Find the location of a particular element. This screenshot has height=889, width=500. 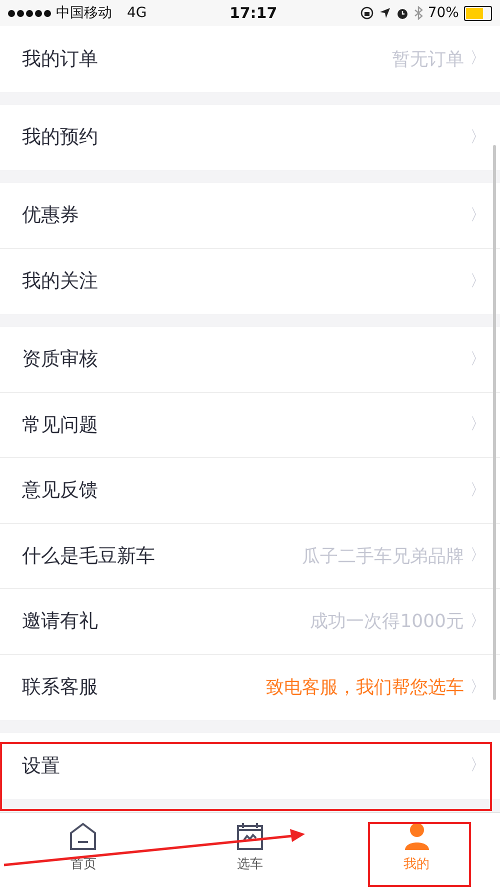

alarm-icon is located at coordinates (402, 13).